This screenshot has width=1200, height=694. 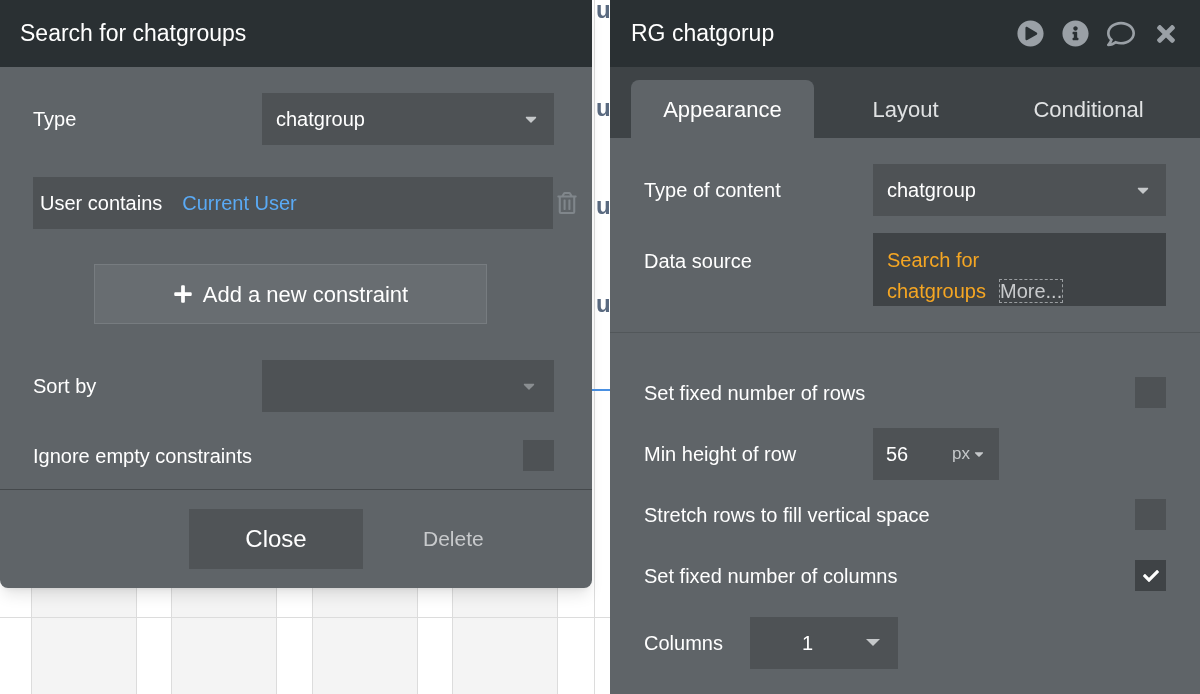 I want to click on data-source-expression: Search for chatgroups, so click(x=943, y=276).